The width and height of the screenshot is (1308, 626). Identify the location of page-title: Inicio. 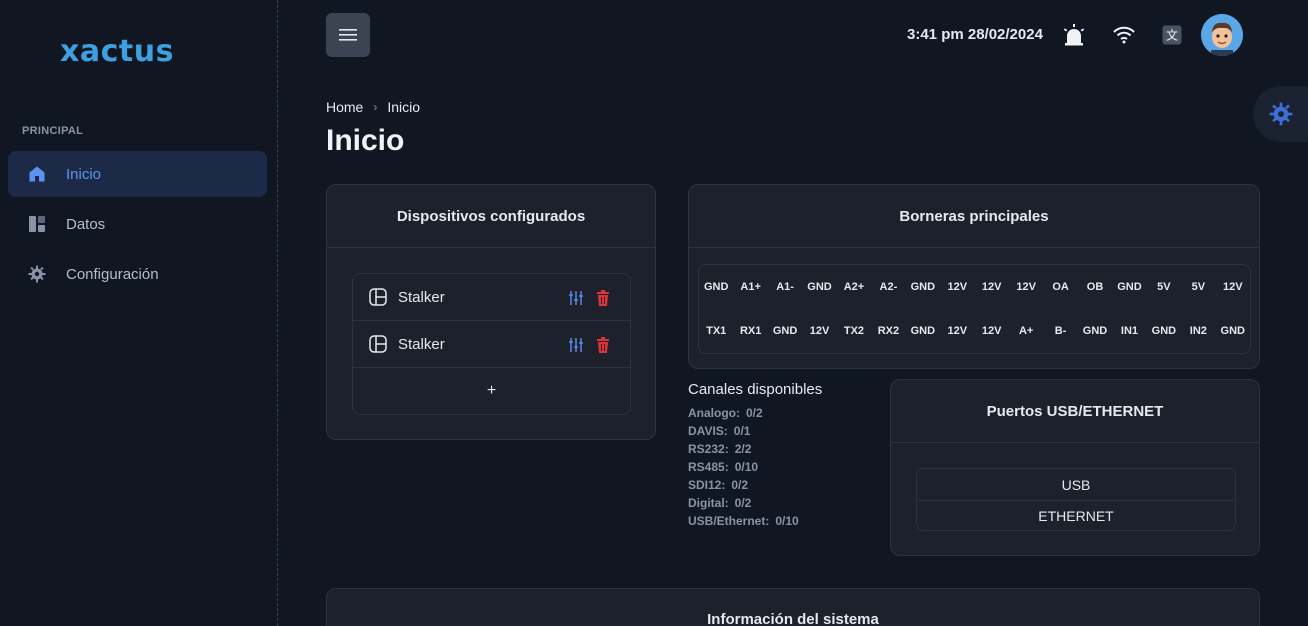
(365, 140).